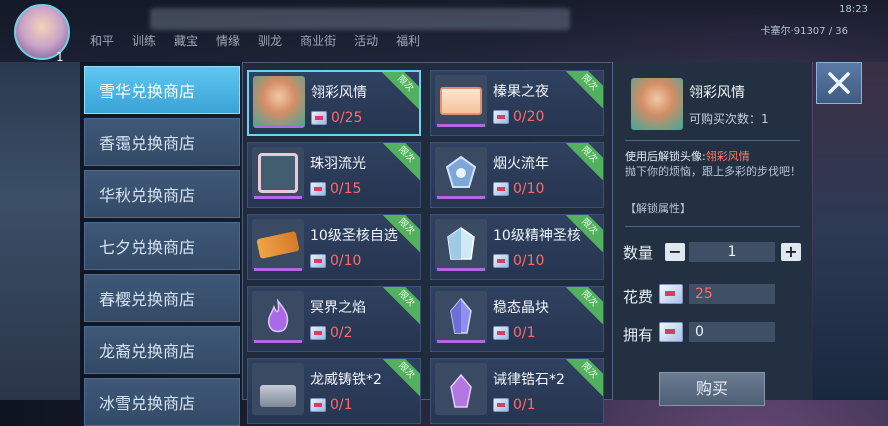  I want to click on shop-item: 烟火流年 0/10 限次, so click(517, 175).